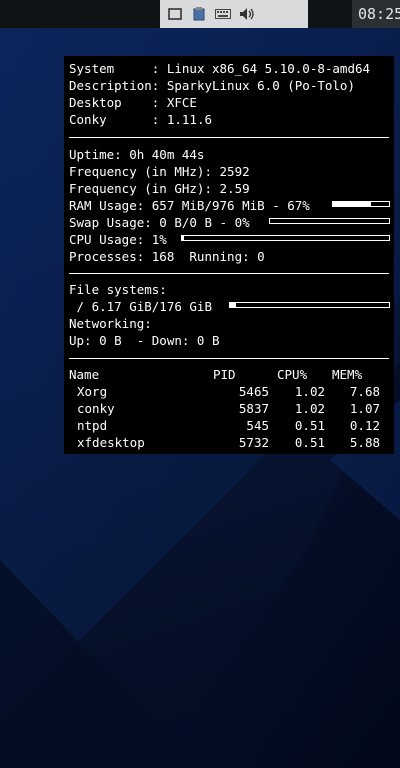 The height and width of the screenshot is (768, 400). I want to click on frequency-mhz-line: Frequency (in MHz): 2592, so click(159, 171).